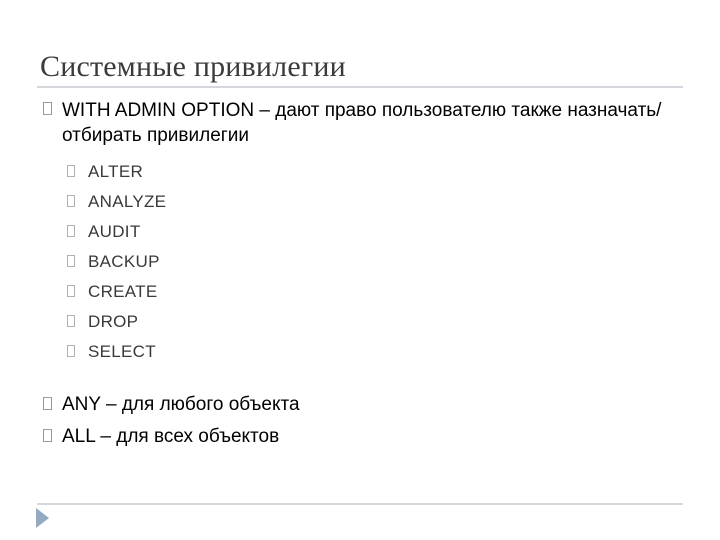  I want to click on list-item-label: ANY – для любого объекта, so click(181, 404).